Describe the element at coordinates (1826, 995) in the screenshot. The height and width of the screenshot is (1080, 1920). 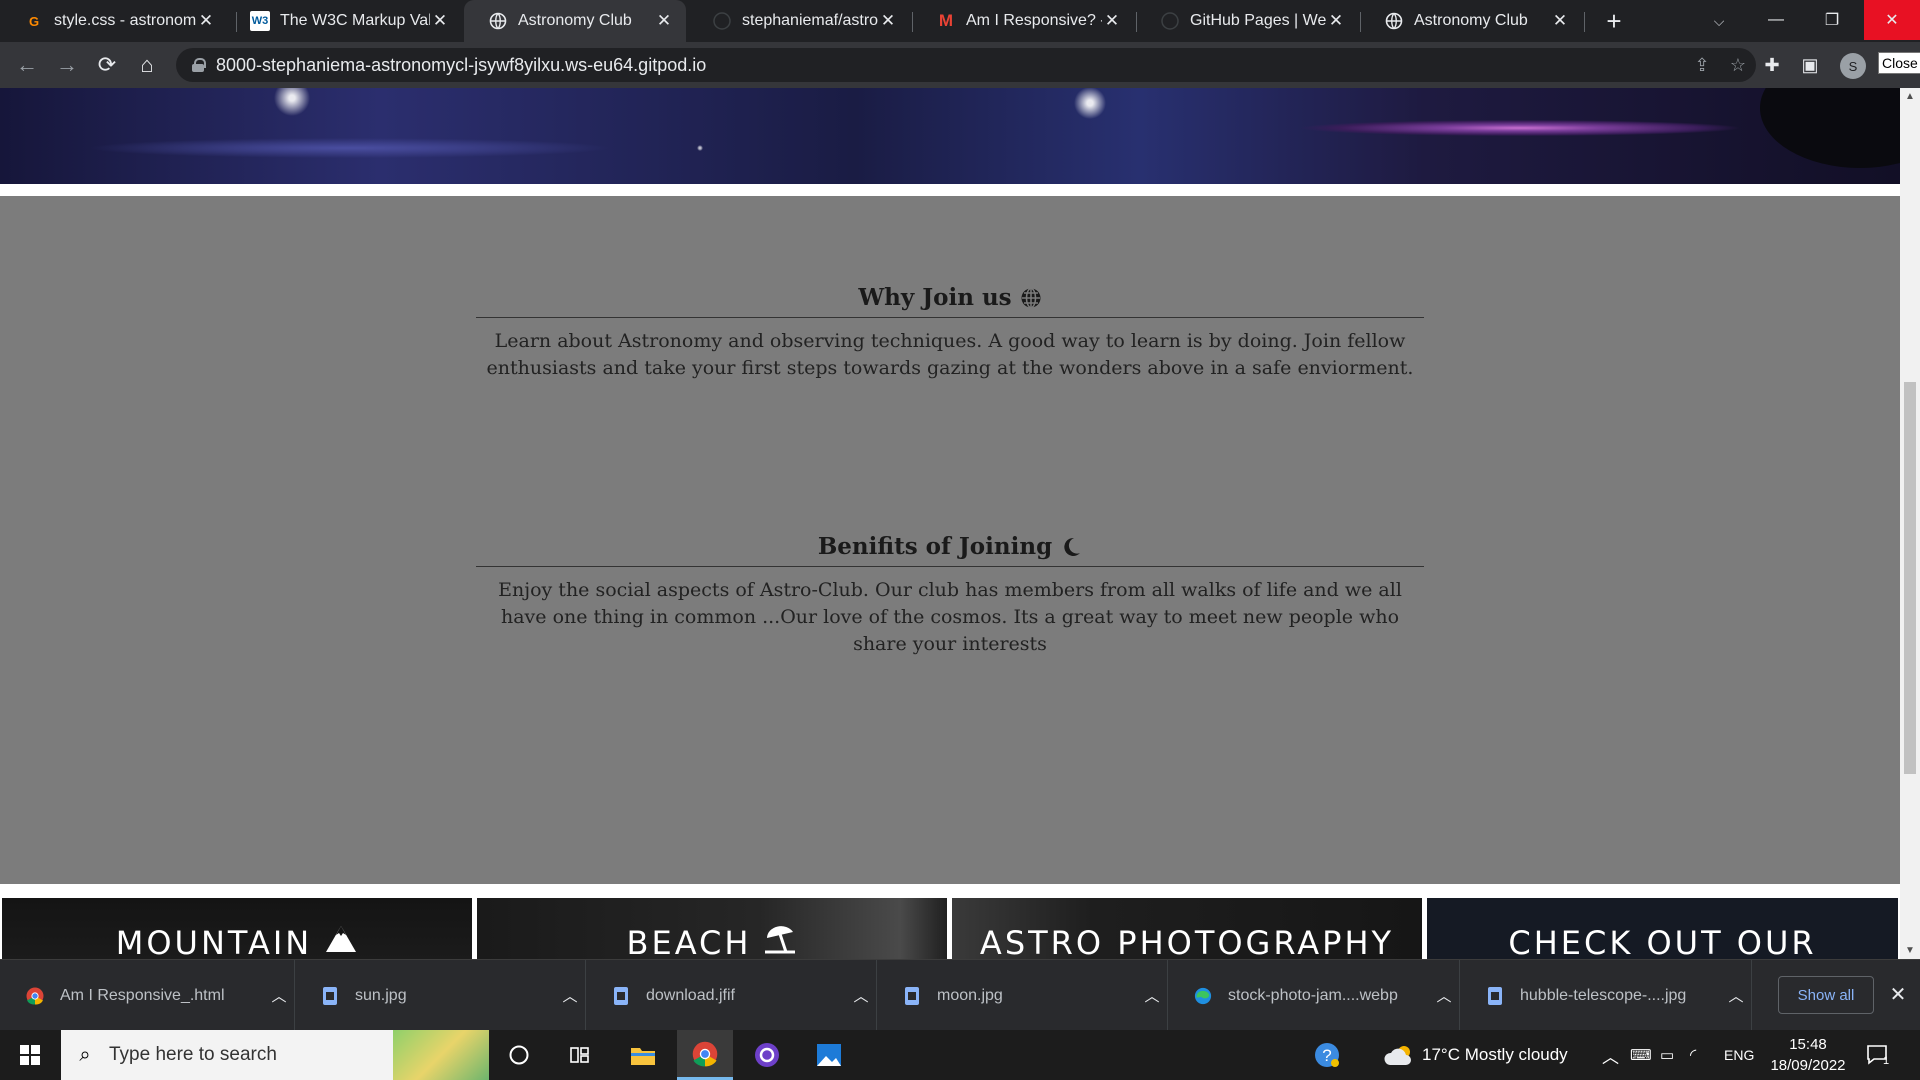
I see `show-all-button: Show all` at that location.